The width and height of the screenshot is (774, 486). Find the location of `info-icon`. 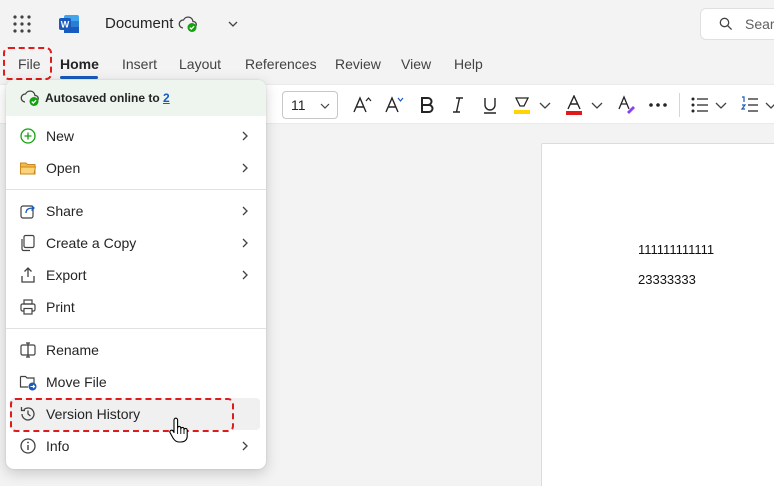

info-icon is located at coordinates (28, 446).